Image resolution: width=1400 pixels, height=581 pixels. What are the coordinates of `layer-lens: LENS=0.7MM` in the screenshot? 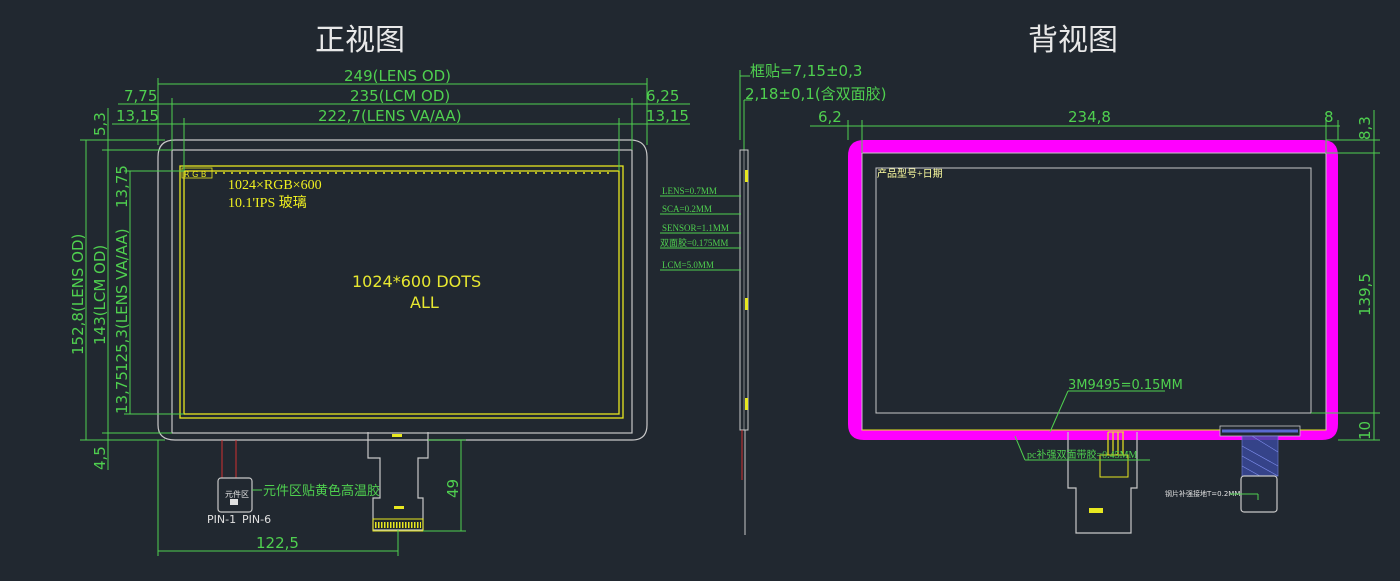 It's located at (689, 191).